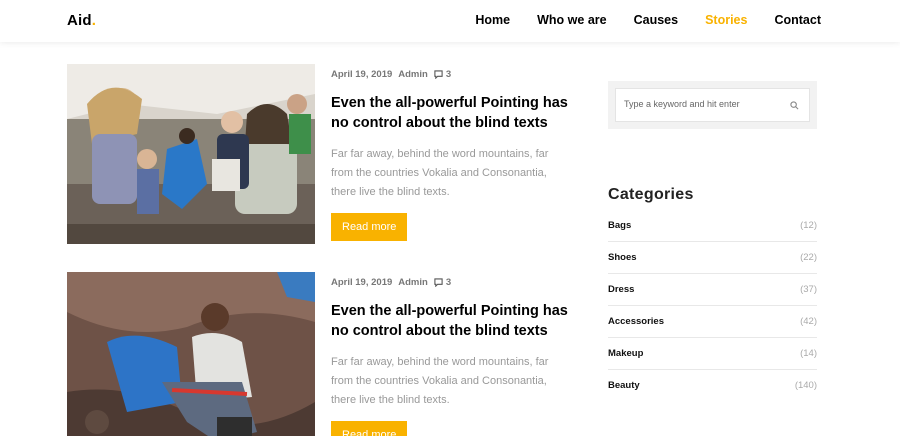  I want to click on nav-who-we-are: Who we are, so click(571, 20).